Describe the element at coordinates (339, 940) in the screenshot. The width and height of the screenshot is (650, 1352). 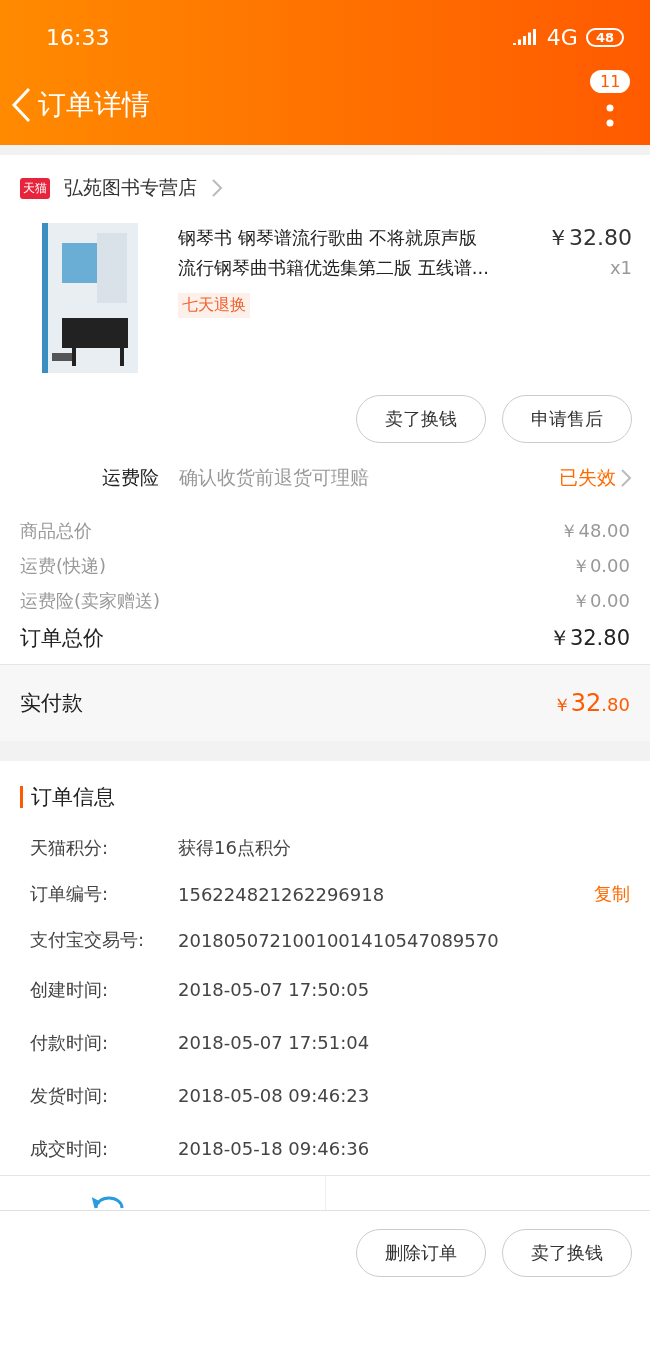
I see `info-value: 2018050721001001410547089570` at that location.